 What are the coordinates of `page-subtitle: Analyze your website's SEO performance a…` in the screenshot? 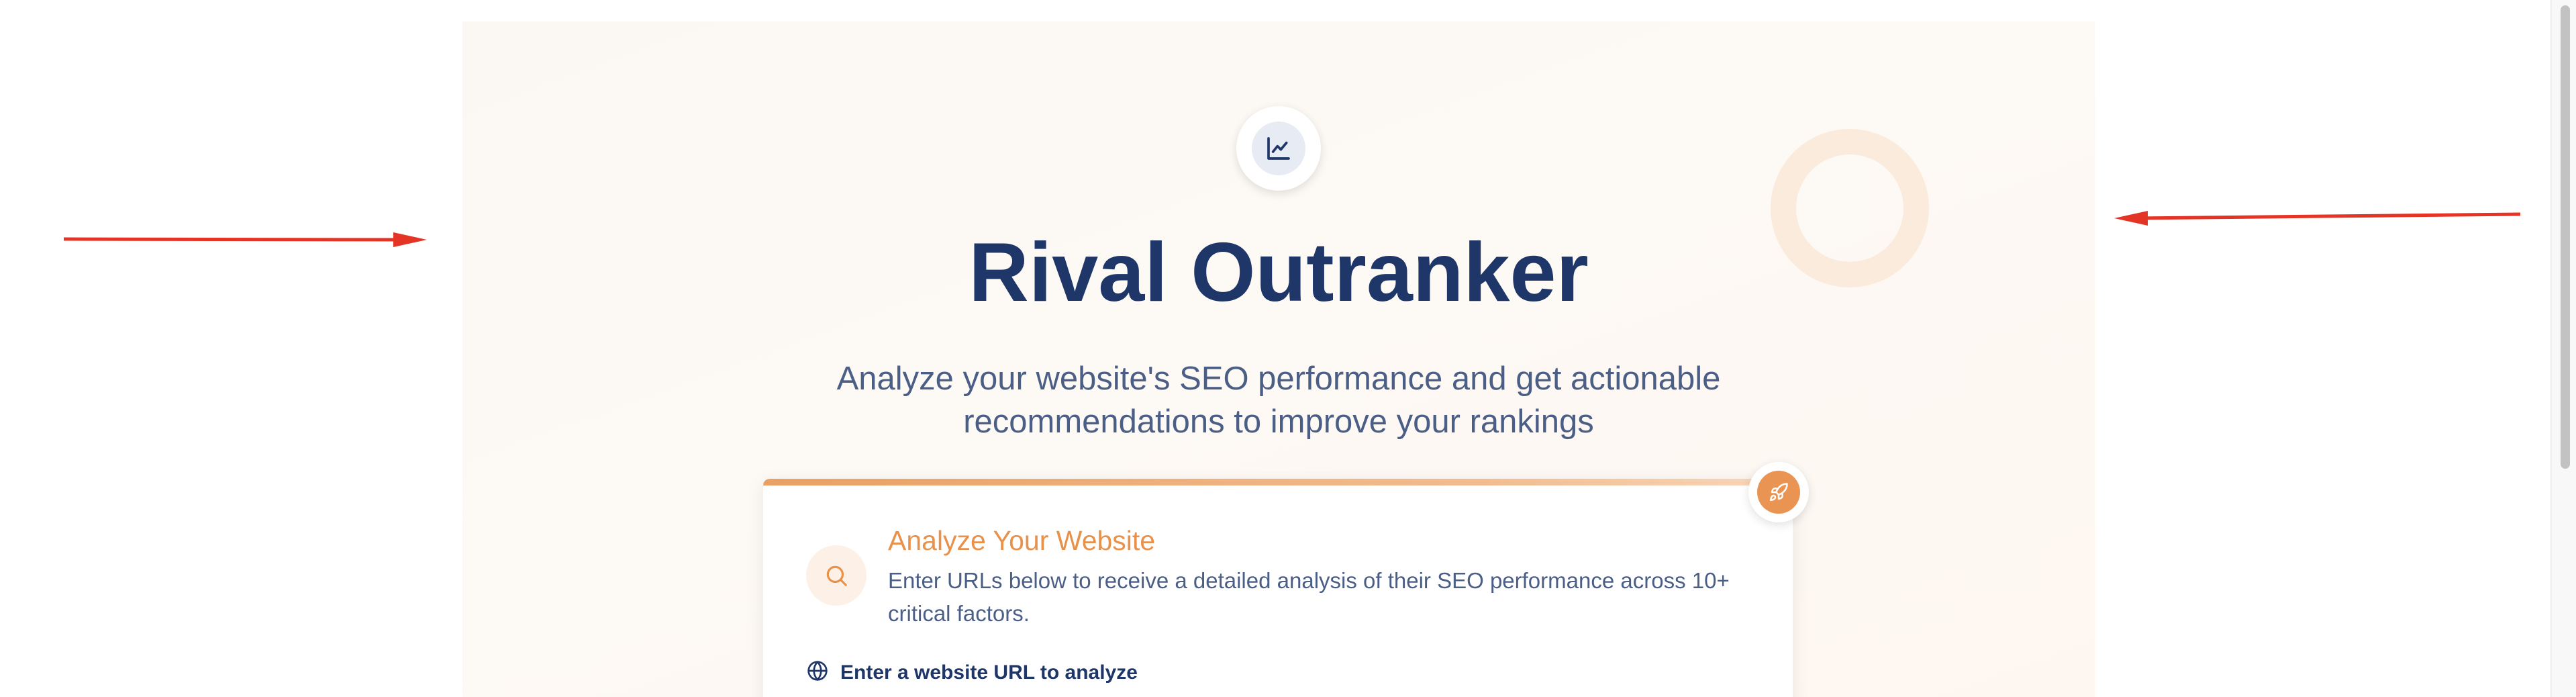 It's located at (1278, 401).